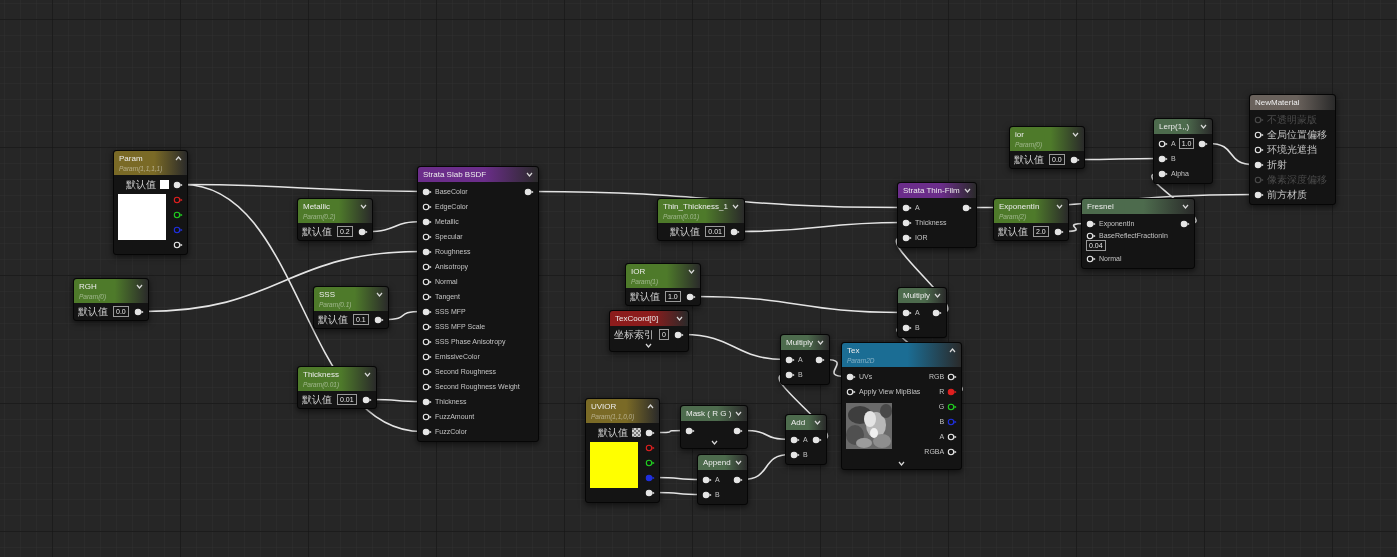 This screenshot has height=557, width=1397. I want to click on node-header: Mask ( R G ), so click(714, 413).